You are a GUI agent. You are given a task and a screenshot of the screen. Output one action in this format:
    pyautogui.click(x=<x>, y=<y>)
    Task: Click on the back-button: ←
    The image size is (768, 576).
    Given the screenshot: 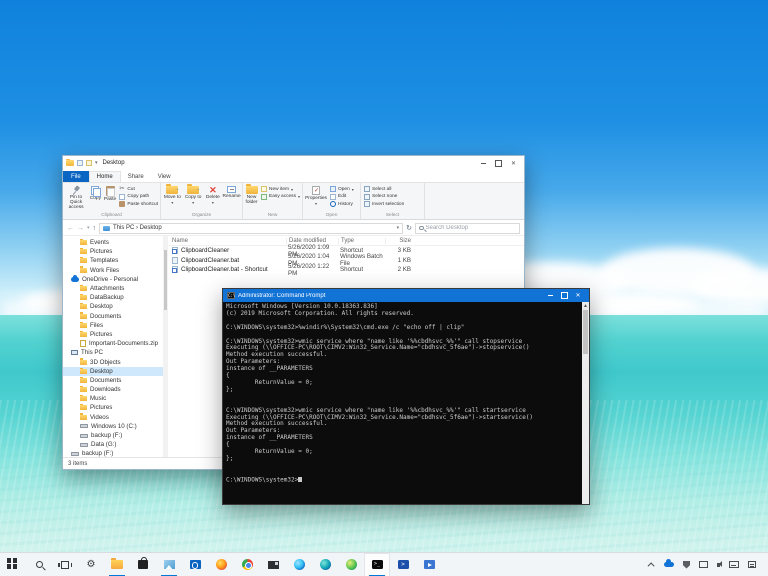 What is the action you would take?
    pyautogui.click(x=70, y=228)
    